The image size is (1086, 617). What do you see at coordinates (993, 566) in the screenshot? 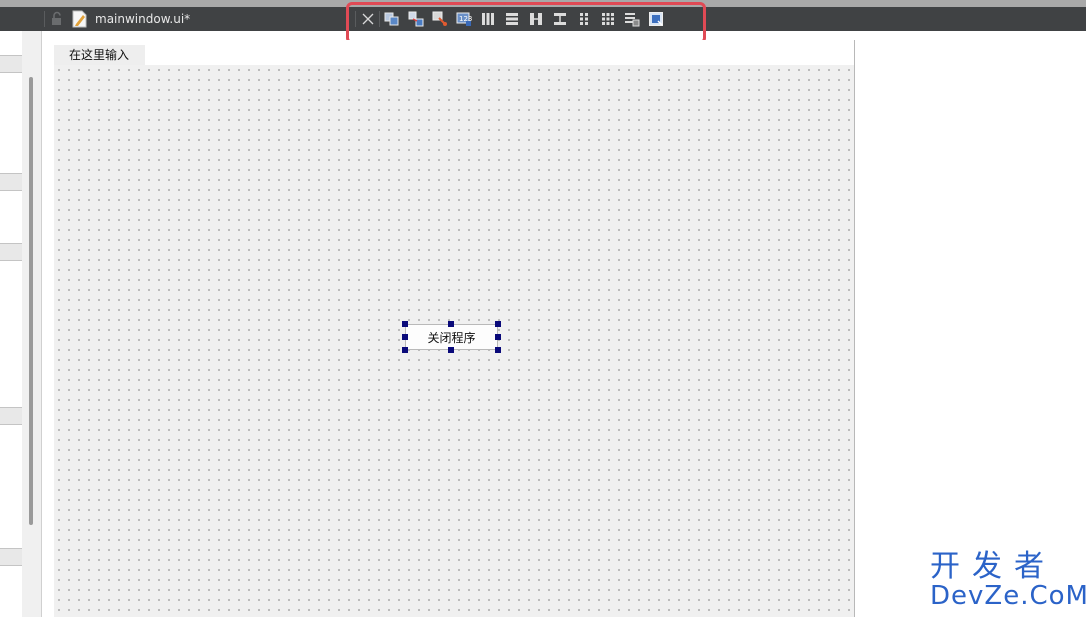
I see `watermark-cn: 开发者` at bounding box center [993, 566].